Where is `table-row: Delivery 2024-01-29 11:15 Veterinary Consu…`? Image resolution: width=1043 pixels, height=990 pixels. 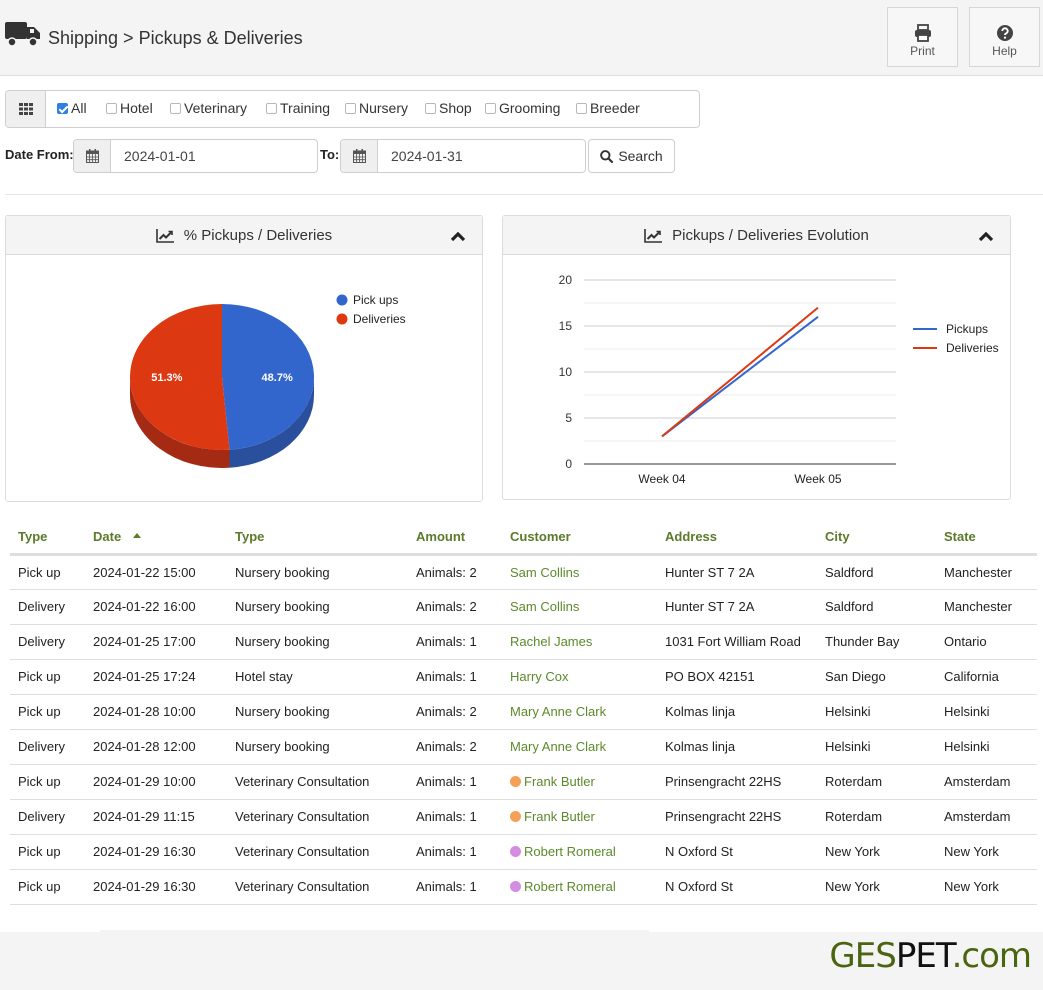 table-row: Delivery 2024-01-29 11:15 Veterinary Consu… is located at coordinates (523, 817).